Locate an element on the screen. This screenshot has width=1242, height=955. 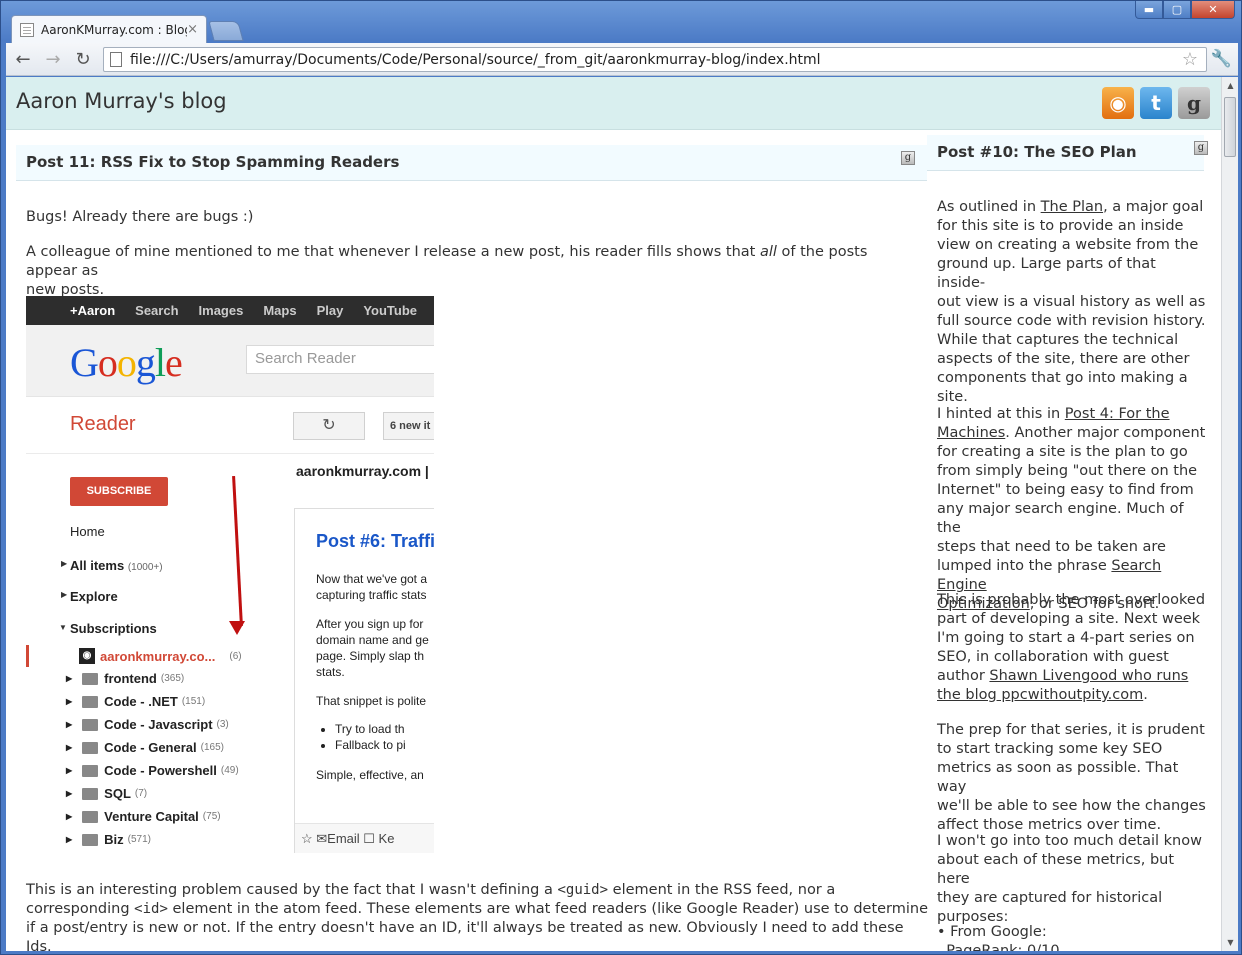
site-header: Aaron Murray's blog ◉ t g is located at coordinates (613, 103).